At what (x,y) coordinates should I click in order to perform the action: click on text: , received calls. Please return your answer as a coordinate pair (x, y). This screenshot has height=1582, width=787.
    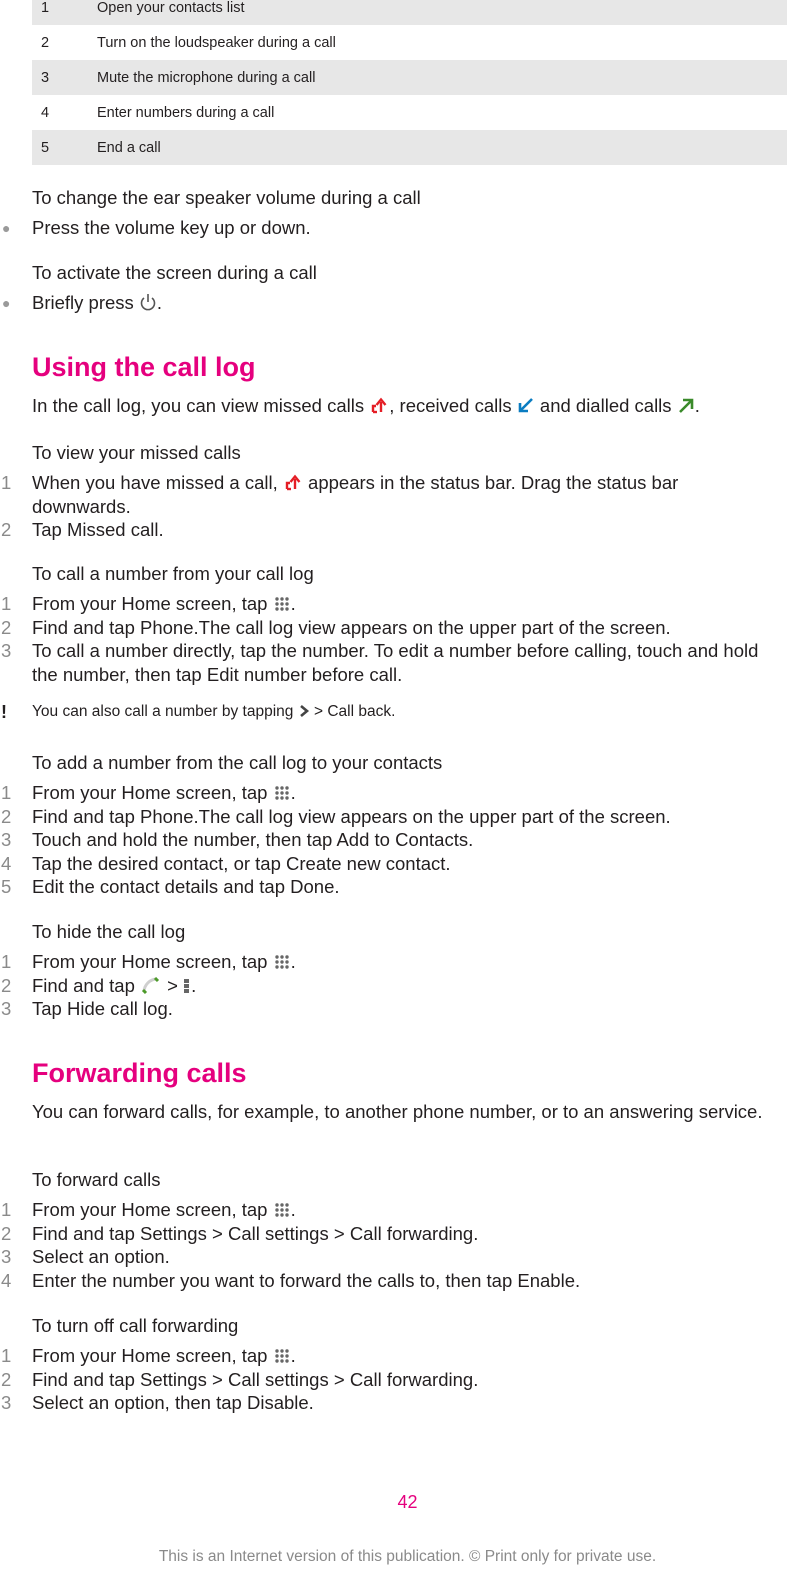
    Looking at the image, I should click on (453, 405).